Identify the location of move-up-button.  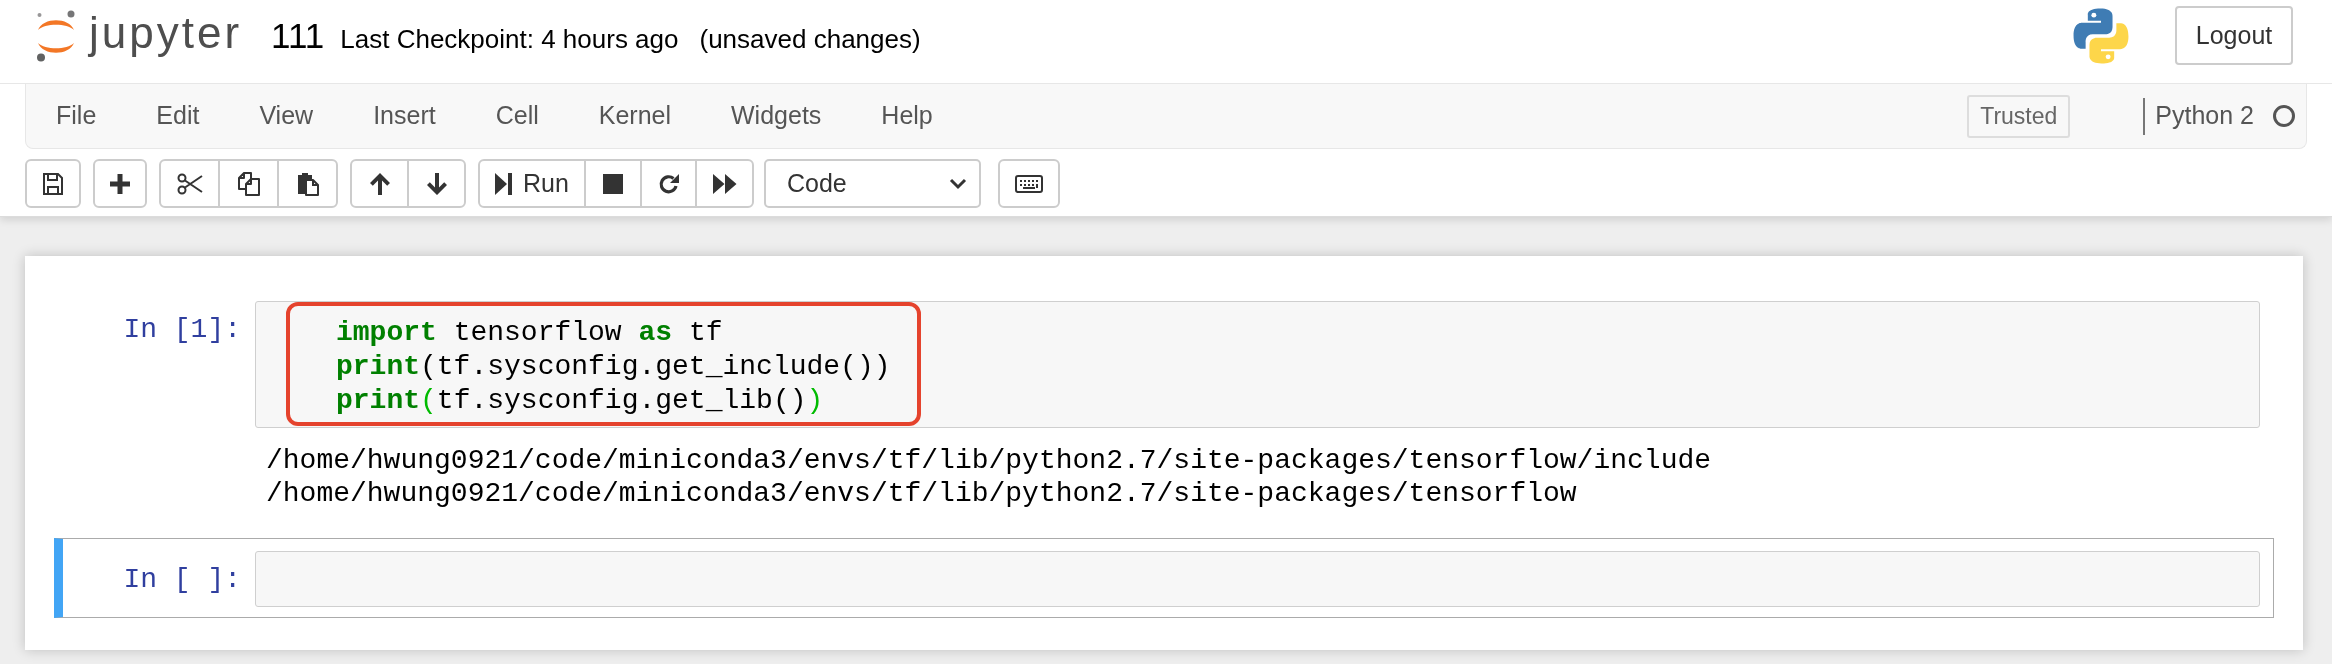
(379, 183).